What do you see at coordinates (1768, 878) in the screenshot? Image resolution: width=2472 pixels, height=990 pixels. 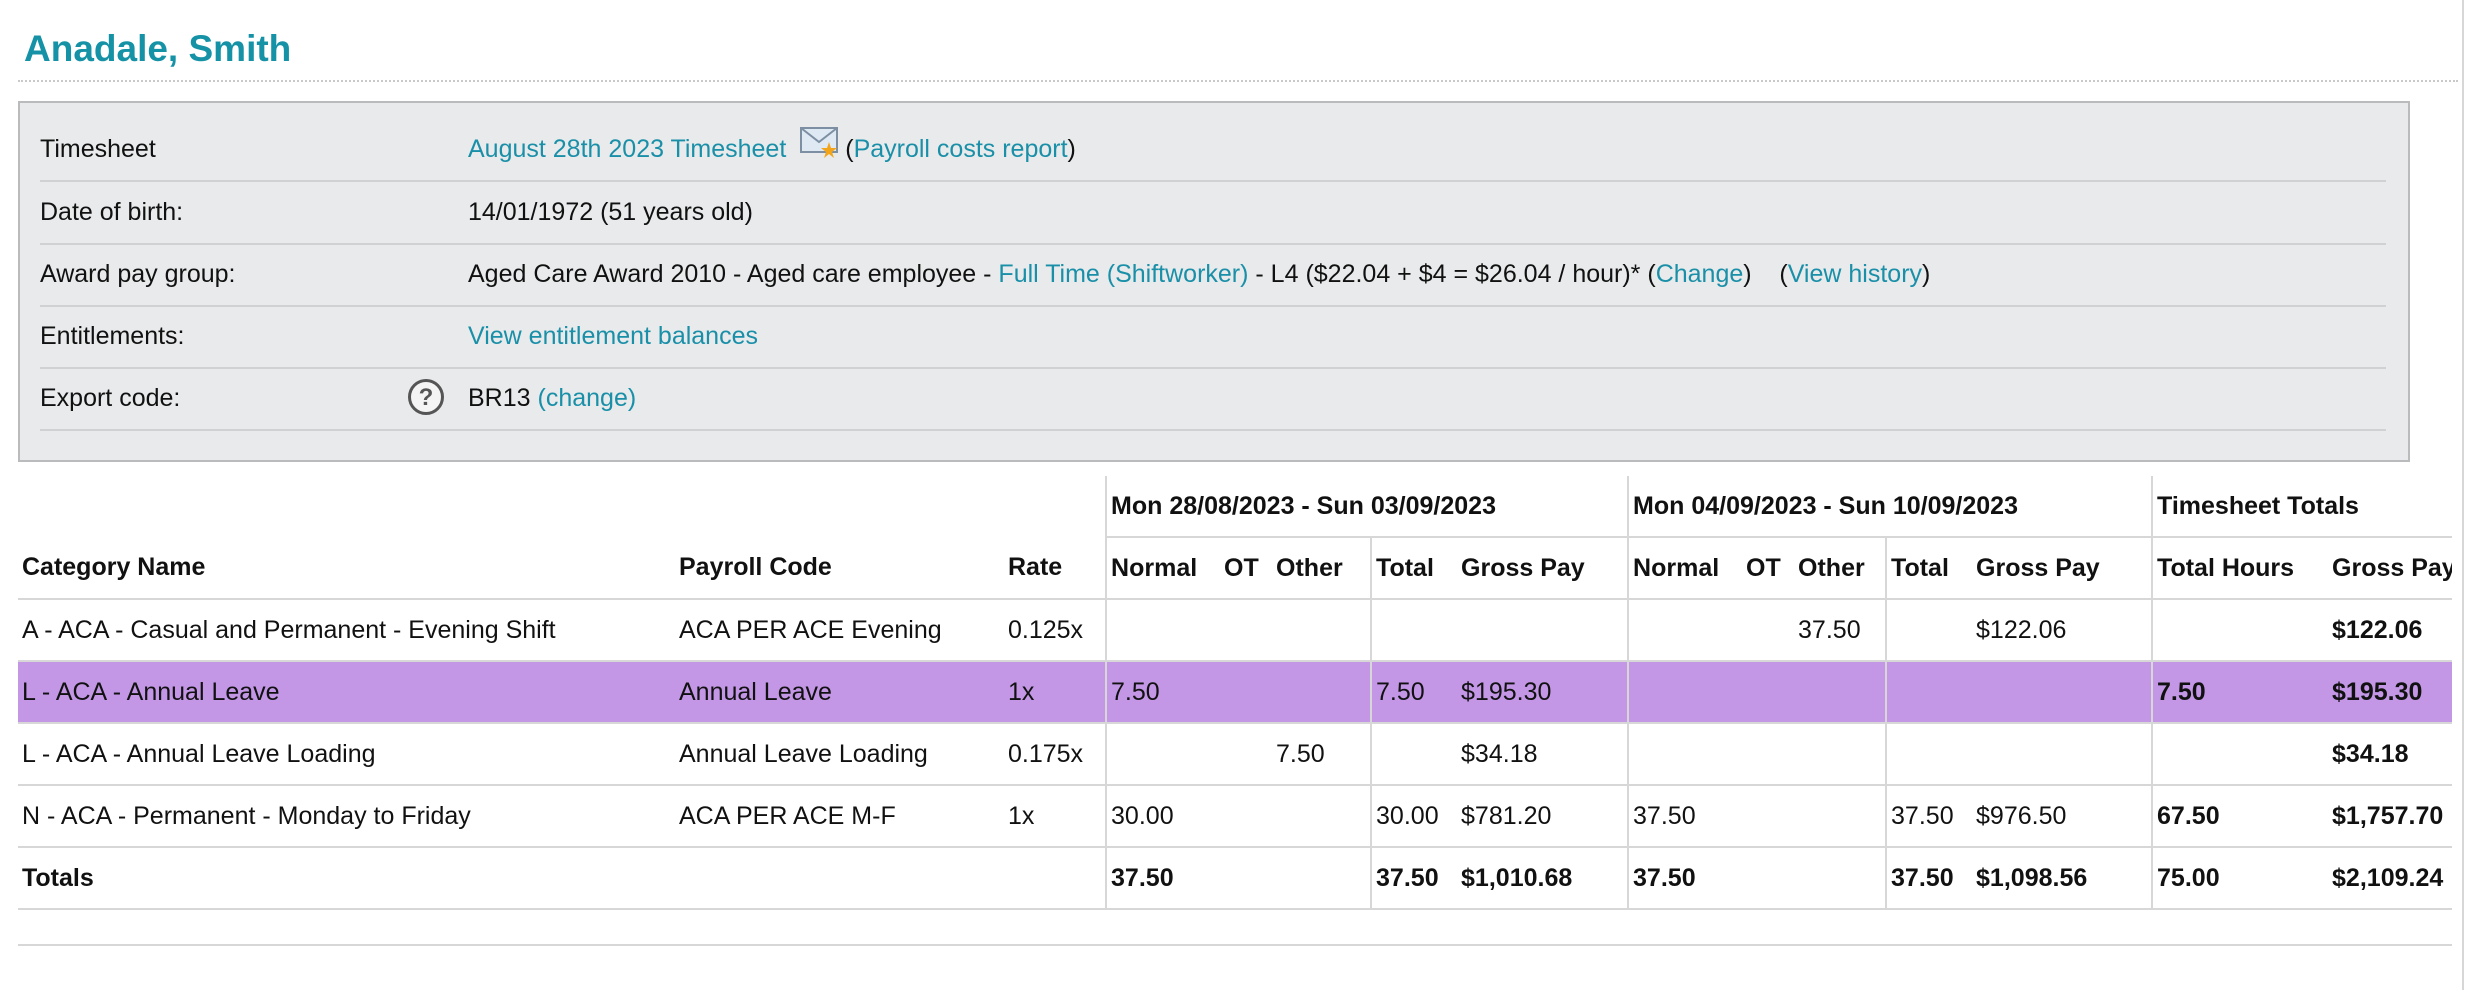 I see `totals-w2-ot` at bounding box center [1768, 878].